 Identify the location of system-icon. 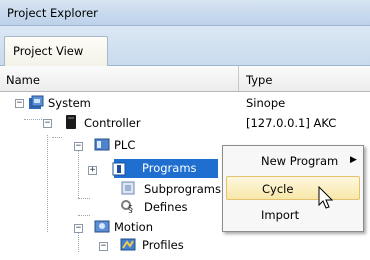
(36, 103).